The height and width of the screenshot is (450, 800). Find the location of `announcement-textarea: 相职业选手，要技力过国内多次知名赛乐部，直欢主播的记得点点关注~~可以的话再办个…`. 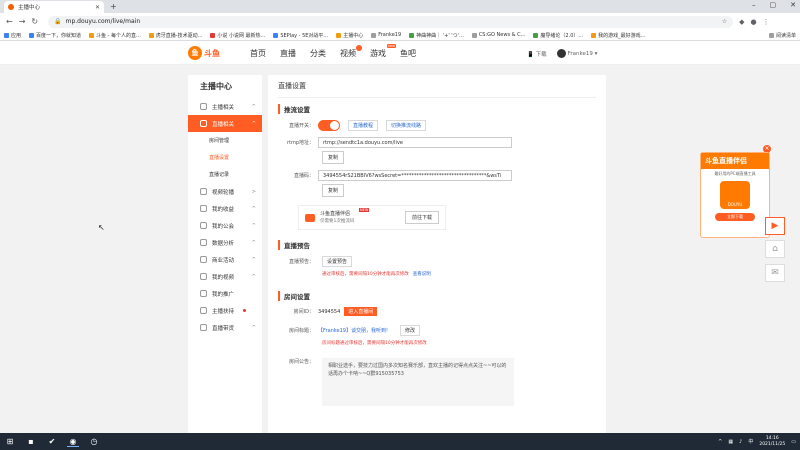

announcement-textarea: 相职业选手，要技力过国内多次知名赛乐部，直欢主播的记得点点关注~~可以的话再办个… is located at coordinates (418, 382).